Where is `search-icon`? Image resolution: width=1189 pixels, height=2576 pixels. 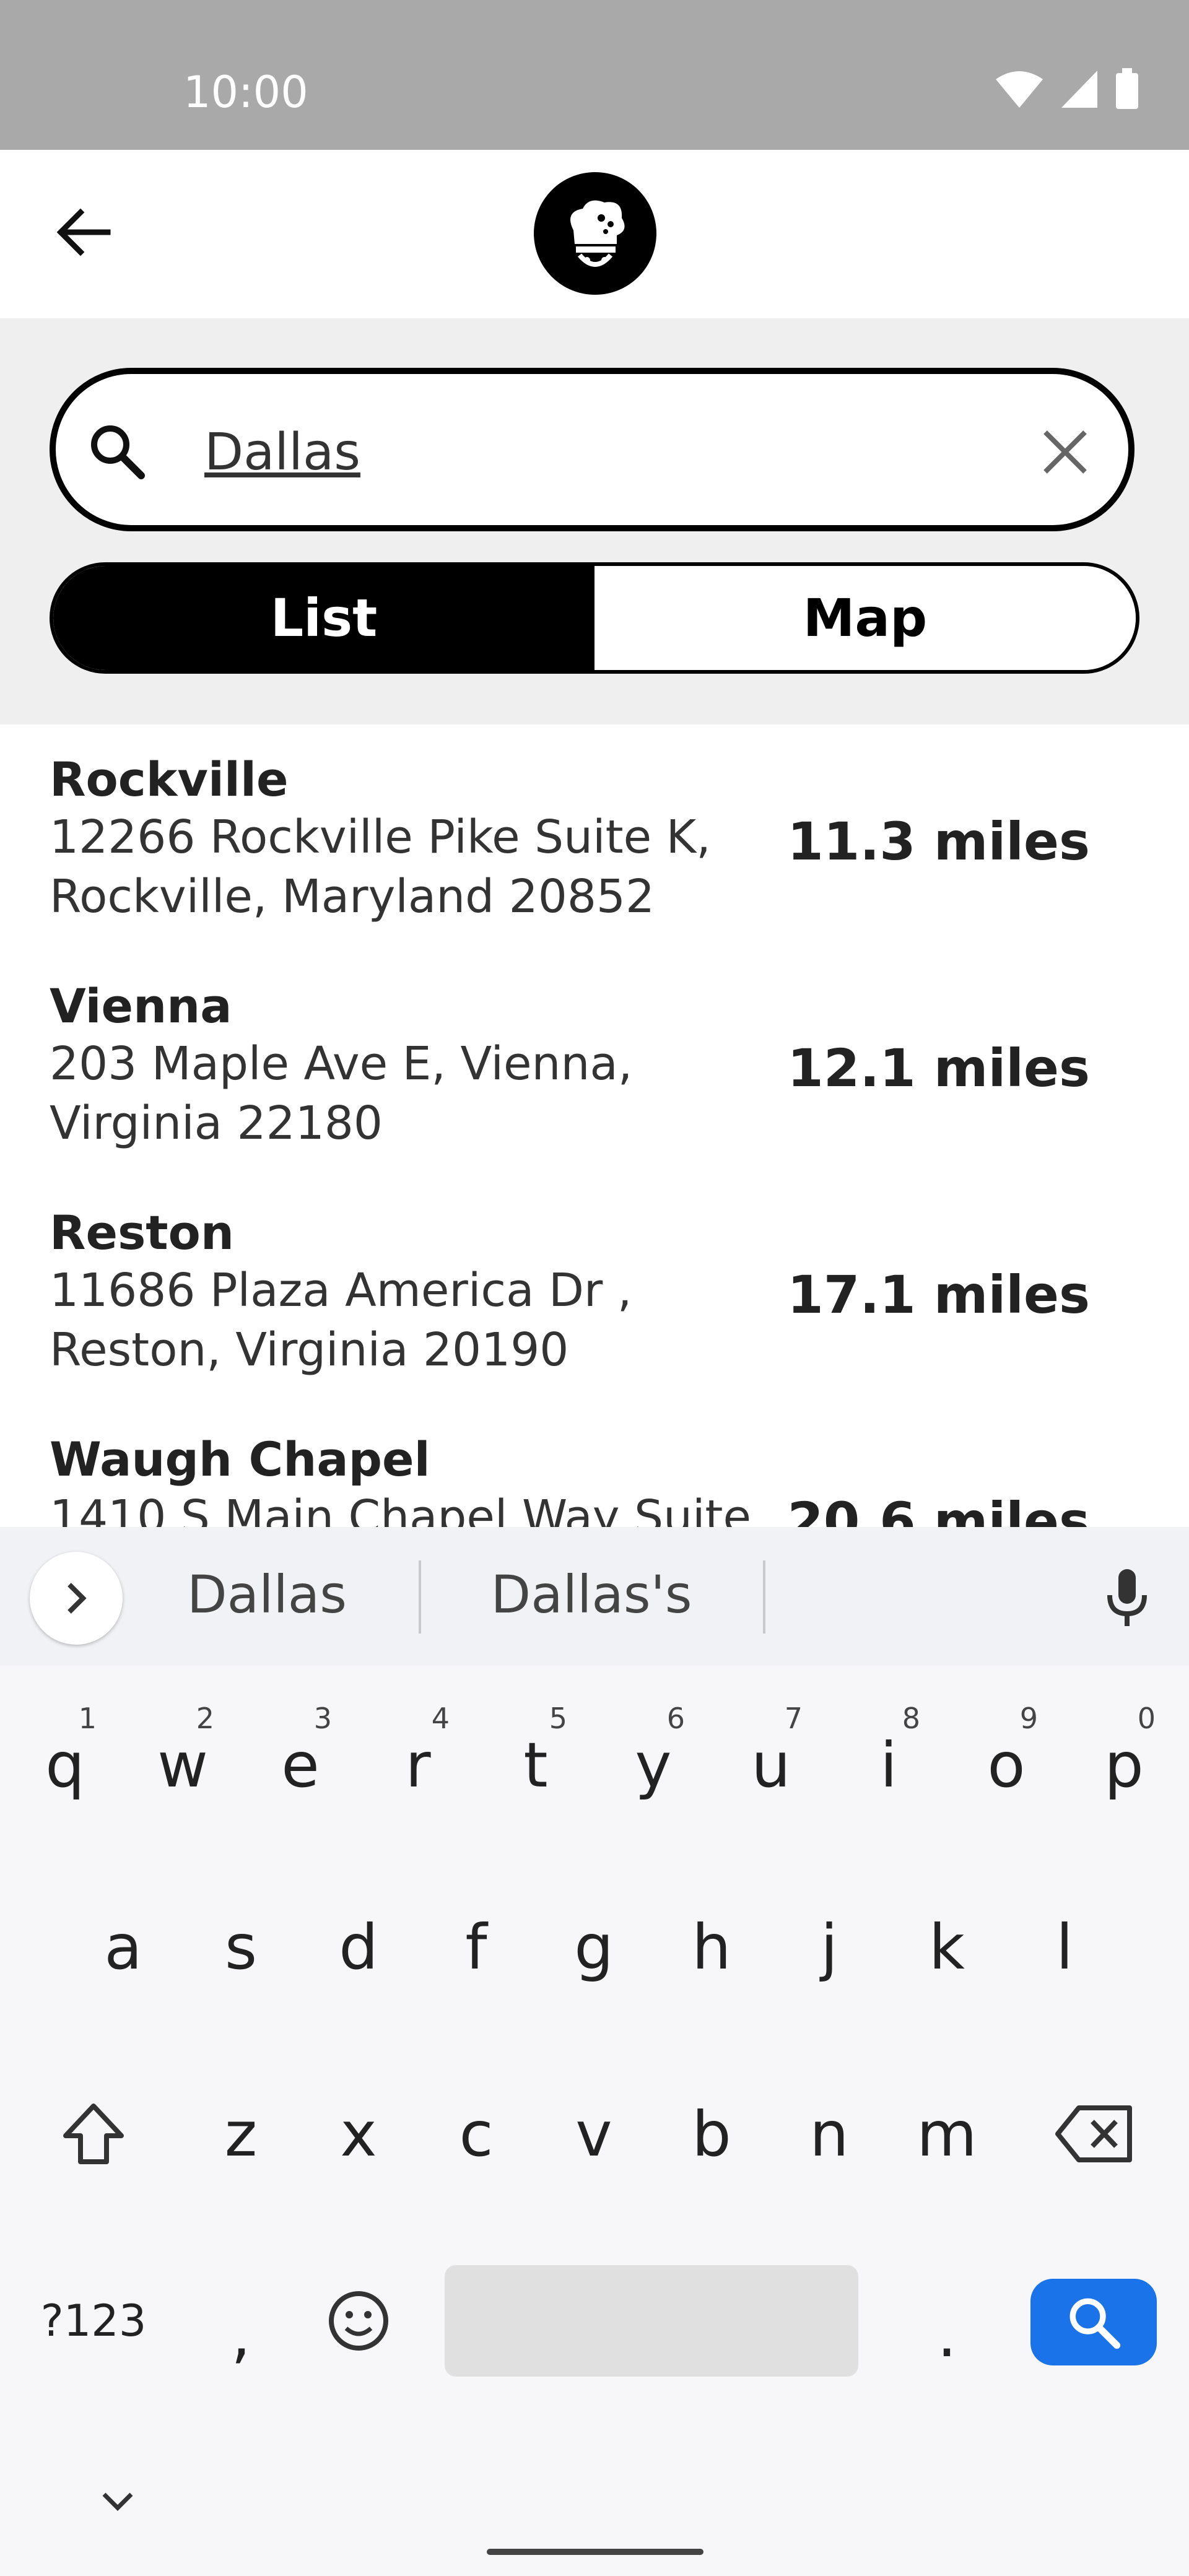 search-icon is located at coordinates (118, 452).